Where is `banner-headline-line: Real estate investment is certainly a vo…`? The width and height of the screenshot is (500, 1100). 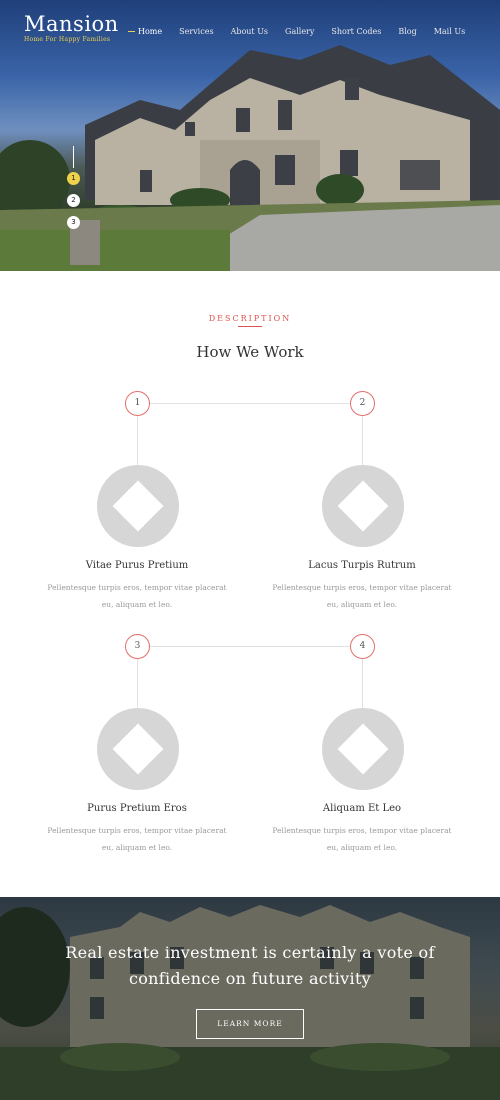
banner-headline-line: Real estate investment is certainly a vo… is located at coordinates (250, 952).